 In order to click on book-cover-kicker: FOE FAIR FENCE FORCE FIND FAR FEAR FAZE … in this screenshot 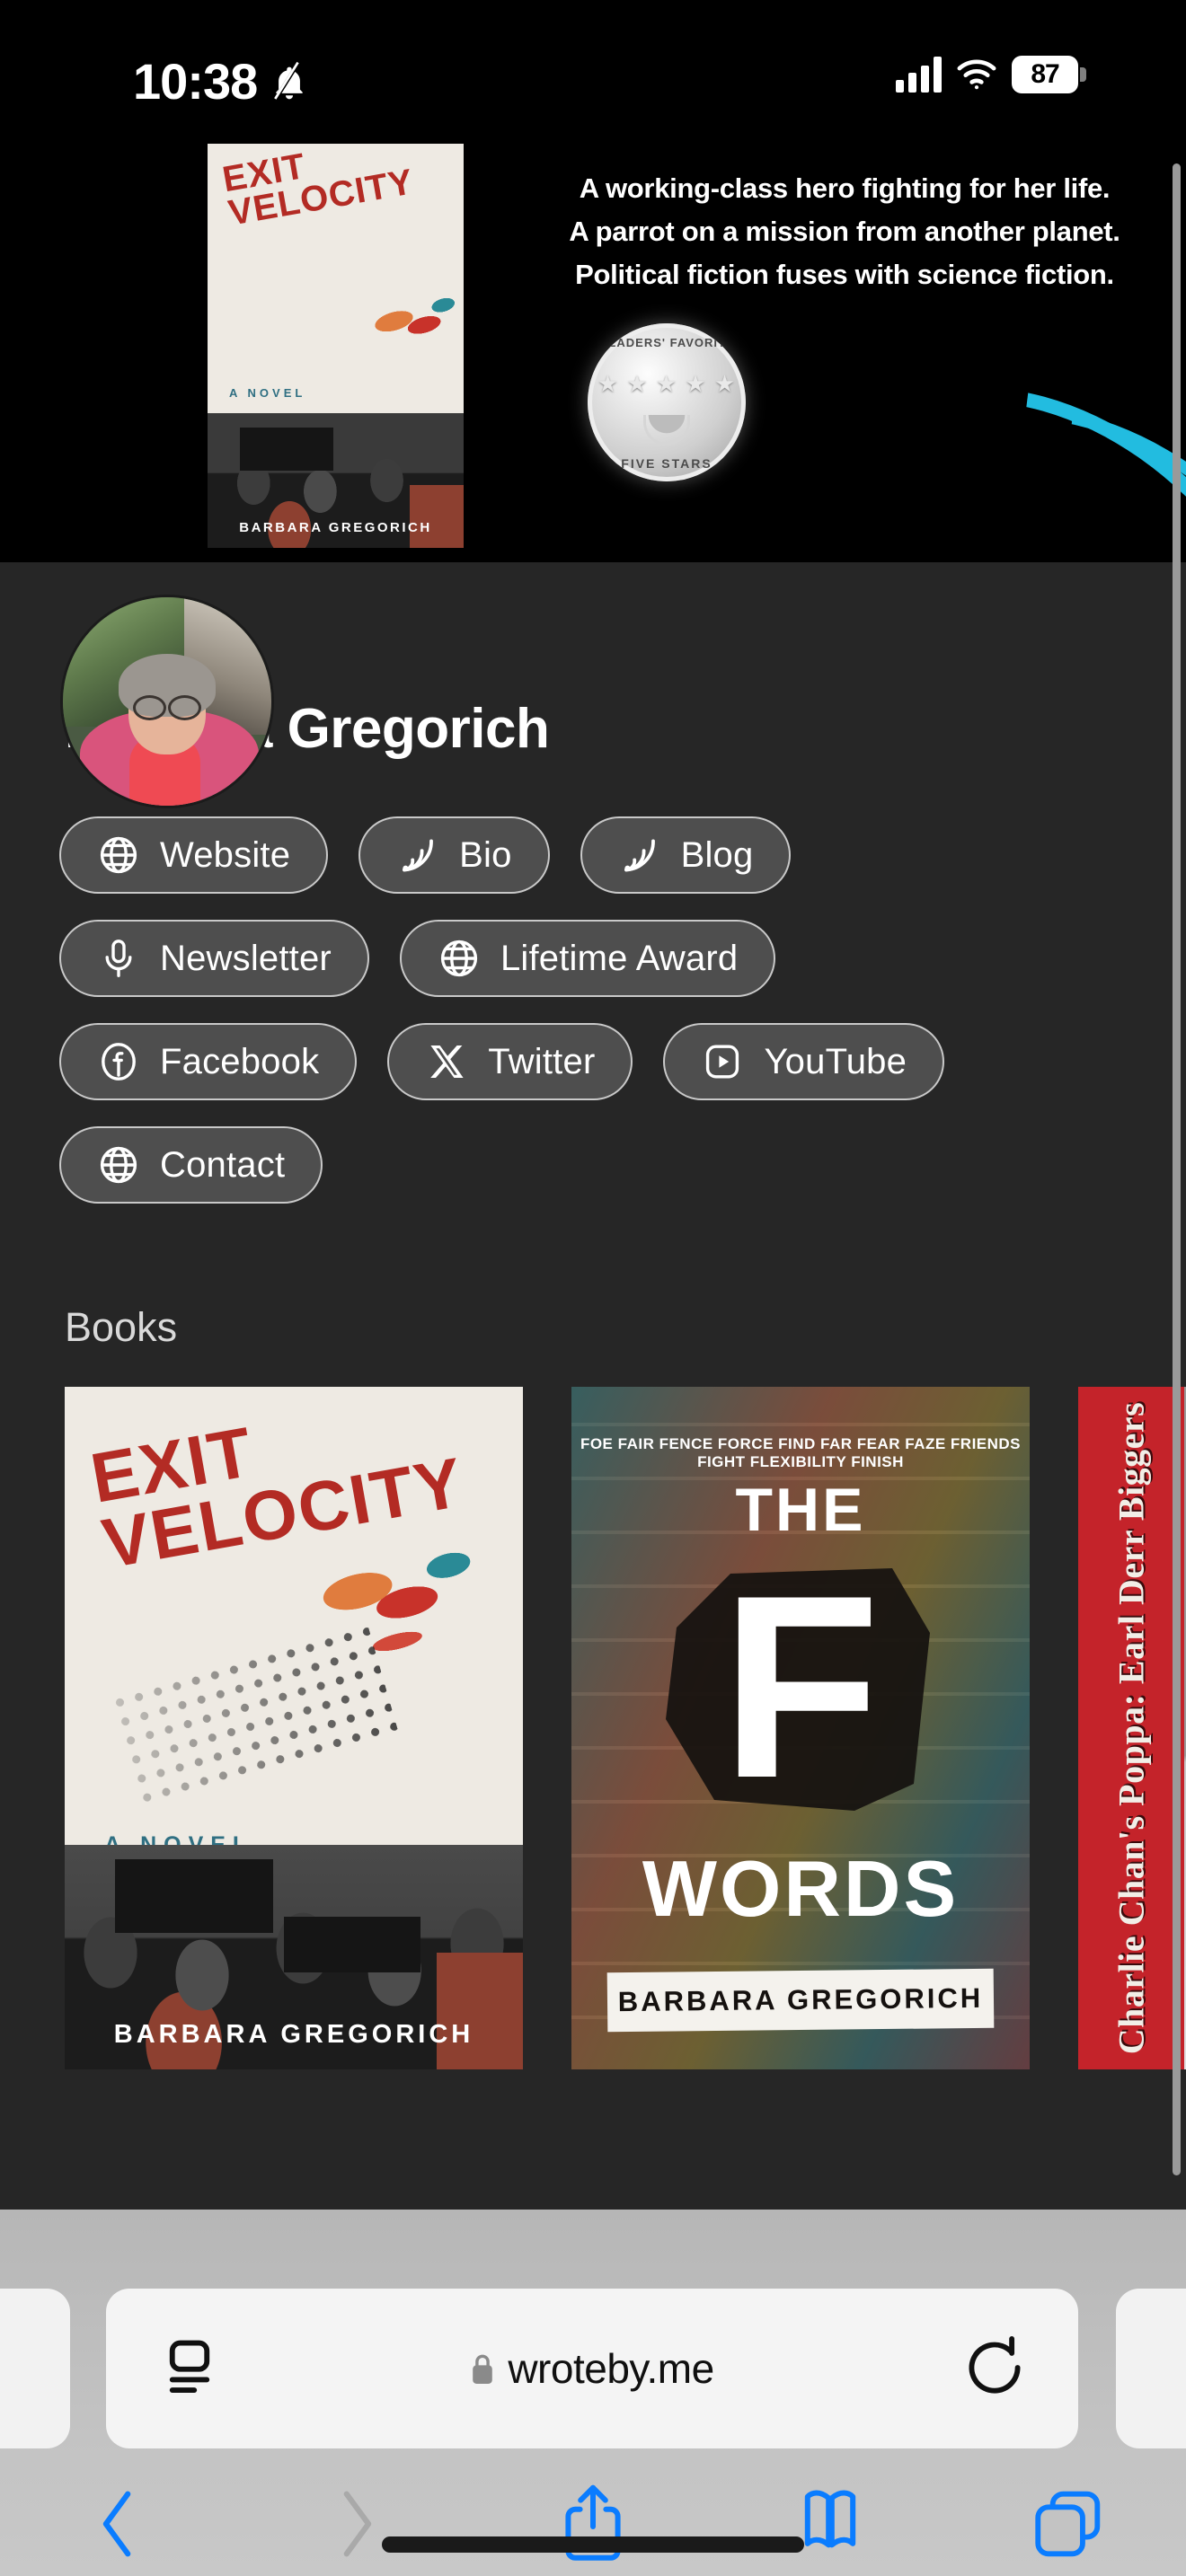, I will do `click(801, 1452)`.